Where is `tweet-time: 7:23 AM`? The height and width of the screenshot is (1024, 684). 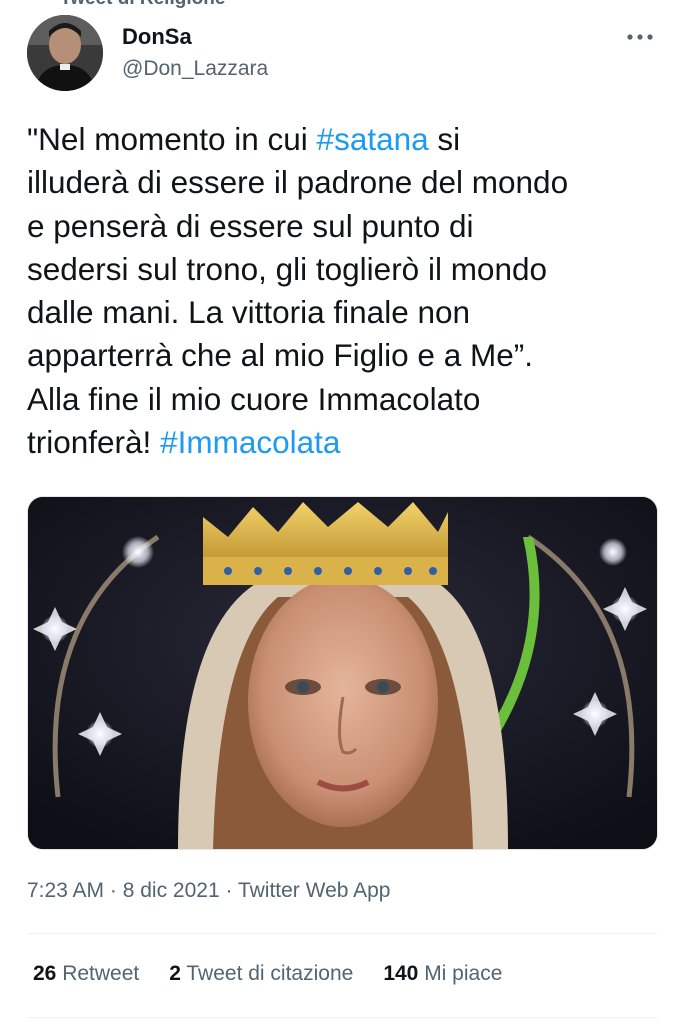 tweet-time: 7:23 AM is located at coordinates (65, 890).